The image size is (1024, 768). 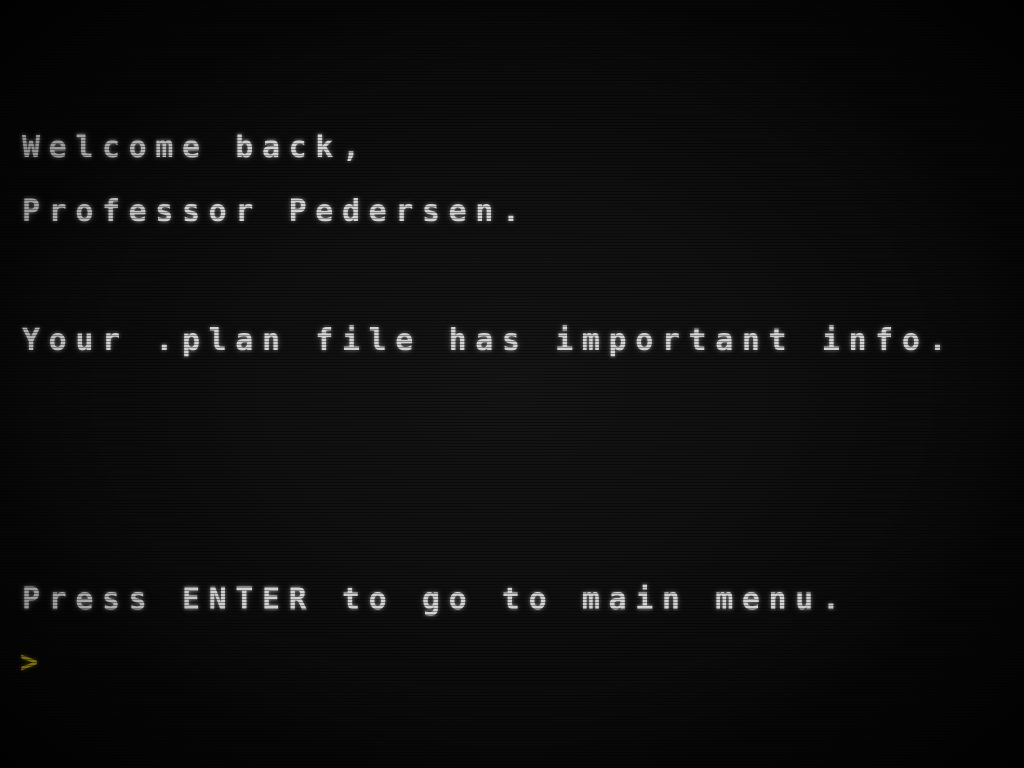 I want to click on prompt-chevron-icon: >, so click(x=29, y=662).